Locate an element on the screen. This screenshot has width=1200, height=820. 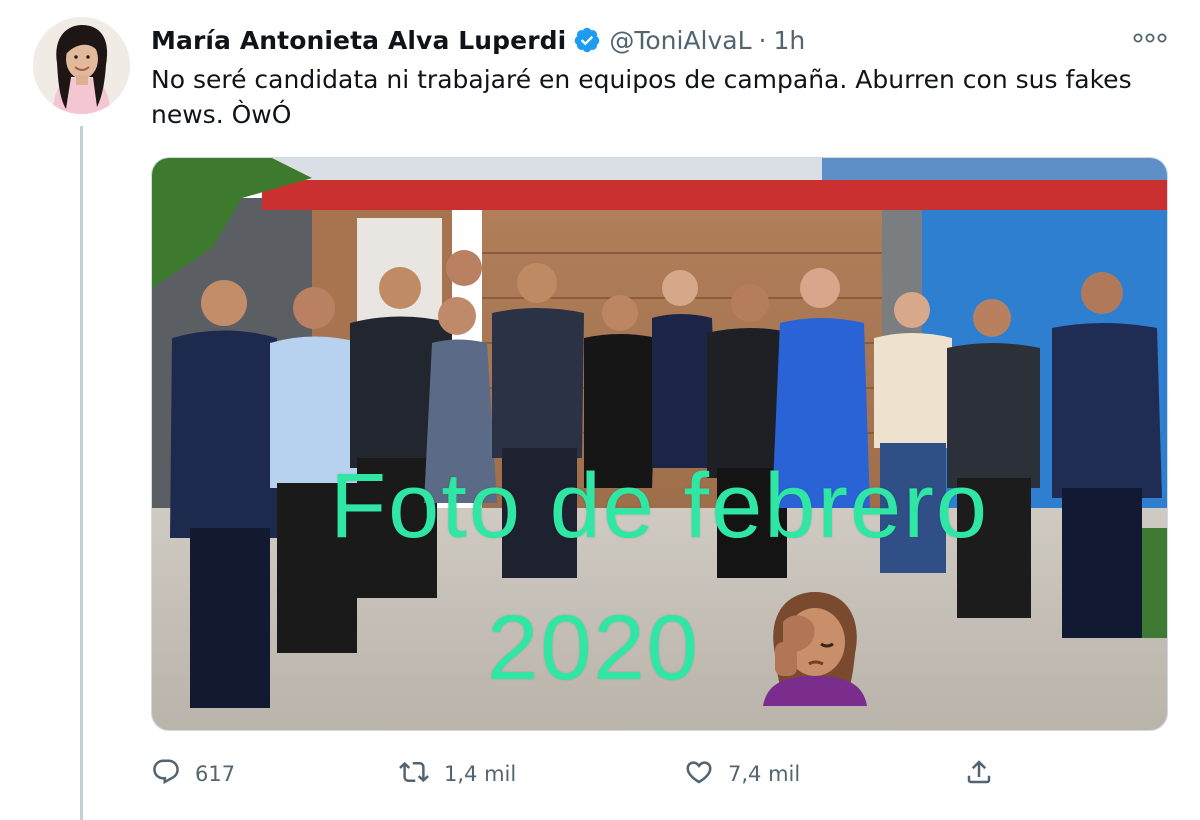
more-horizontal-icon is located at coordinates (1150, 38).